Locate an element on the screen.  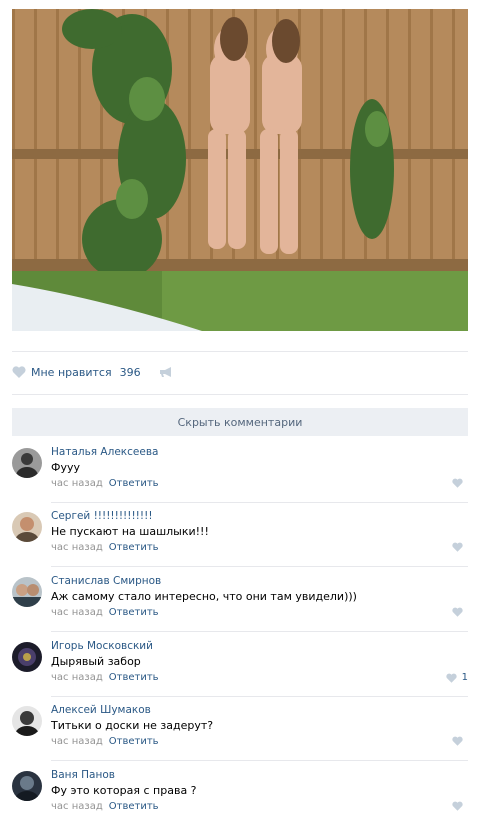
comment-author: Алексей Шумаков is located at coordinates (101, 710).